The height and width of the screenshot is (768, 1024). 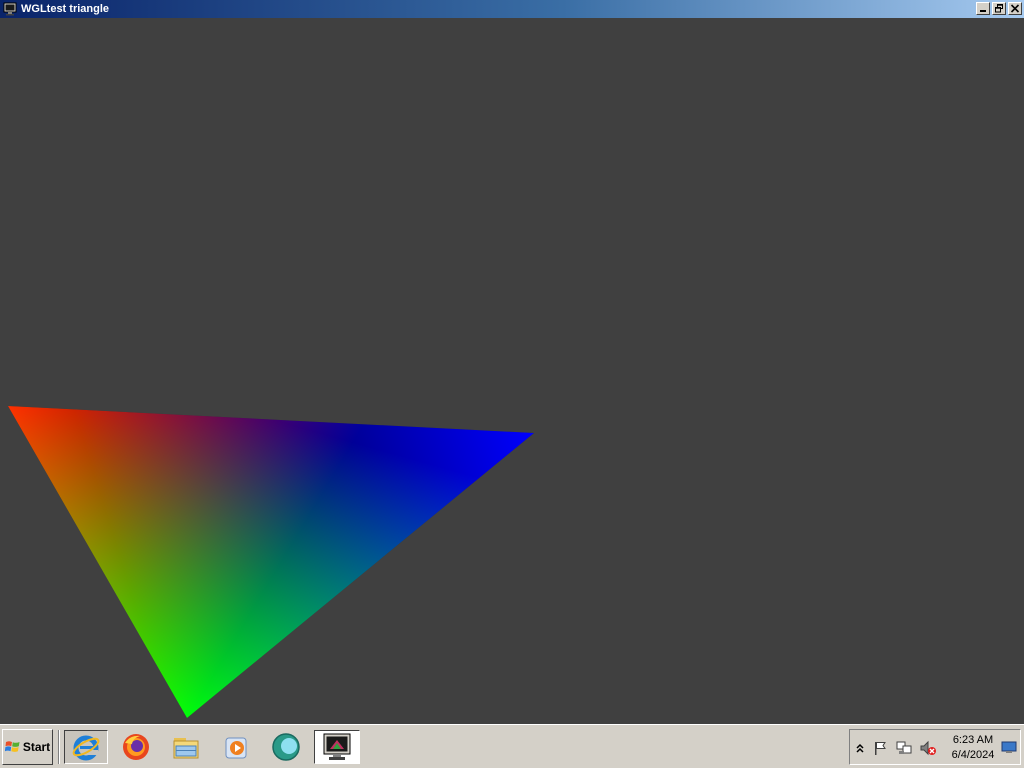 What do you see at coordinates (1009, 747) in the screenshot?
I see `show-desktop-icon` at bounding box center [1009, 747].